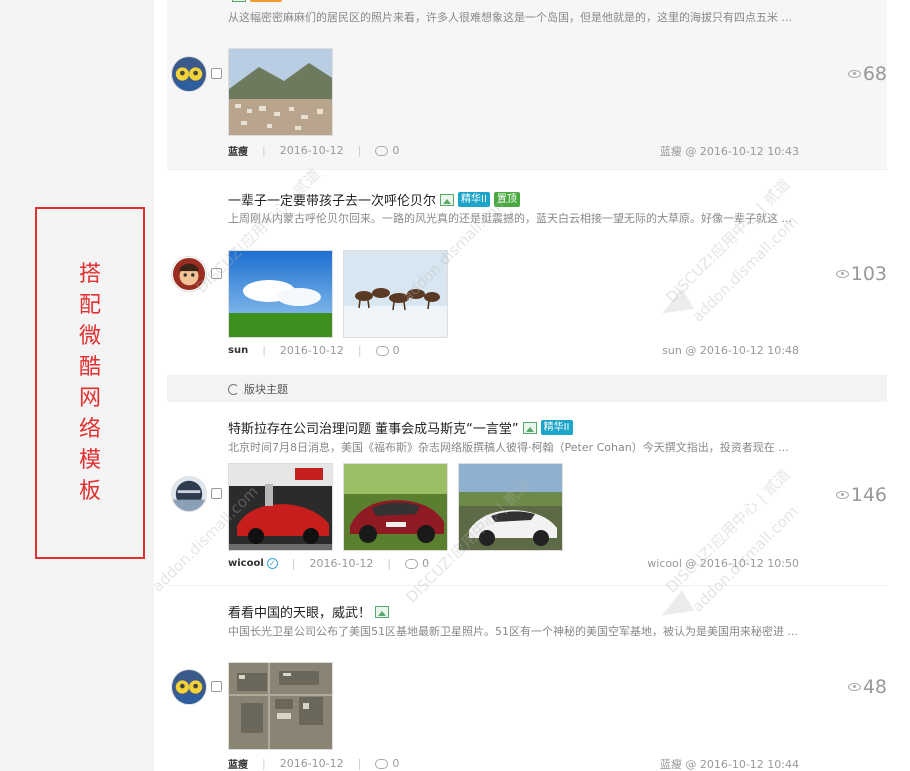 This screenshot has height=771, width=910. I want to click on verified-icon: ✓, so click(272, 563).